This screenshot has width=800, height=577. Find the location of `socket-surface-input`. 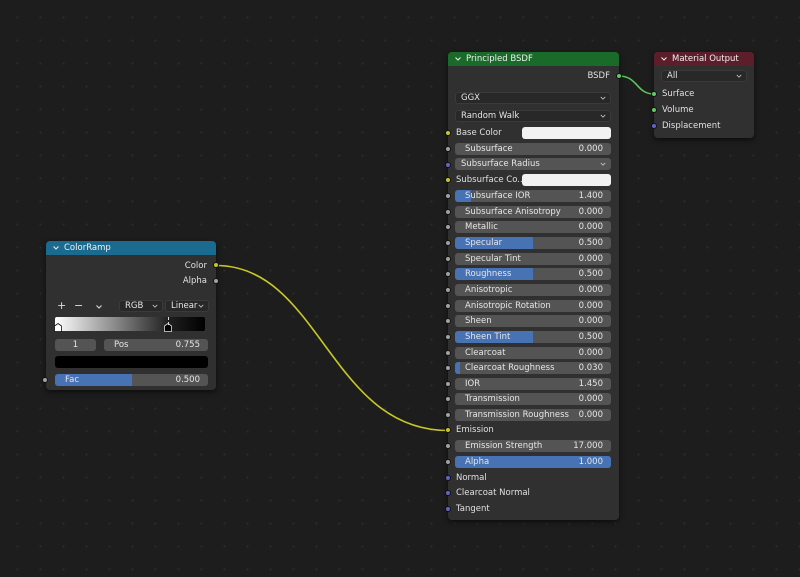

socket-surface-input is located at coordinates (654, 94).